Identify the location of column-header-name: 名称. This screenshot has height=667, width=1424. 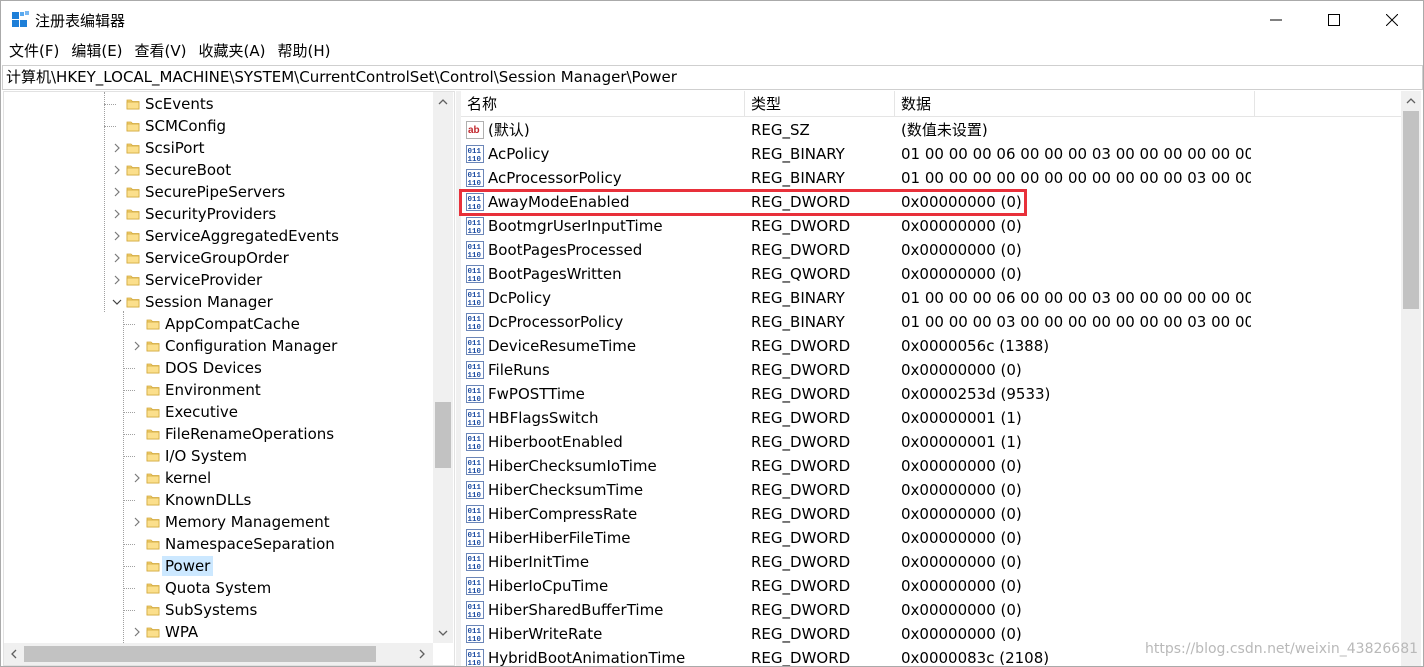
(603, 104).